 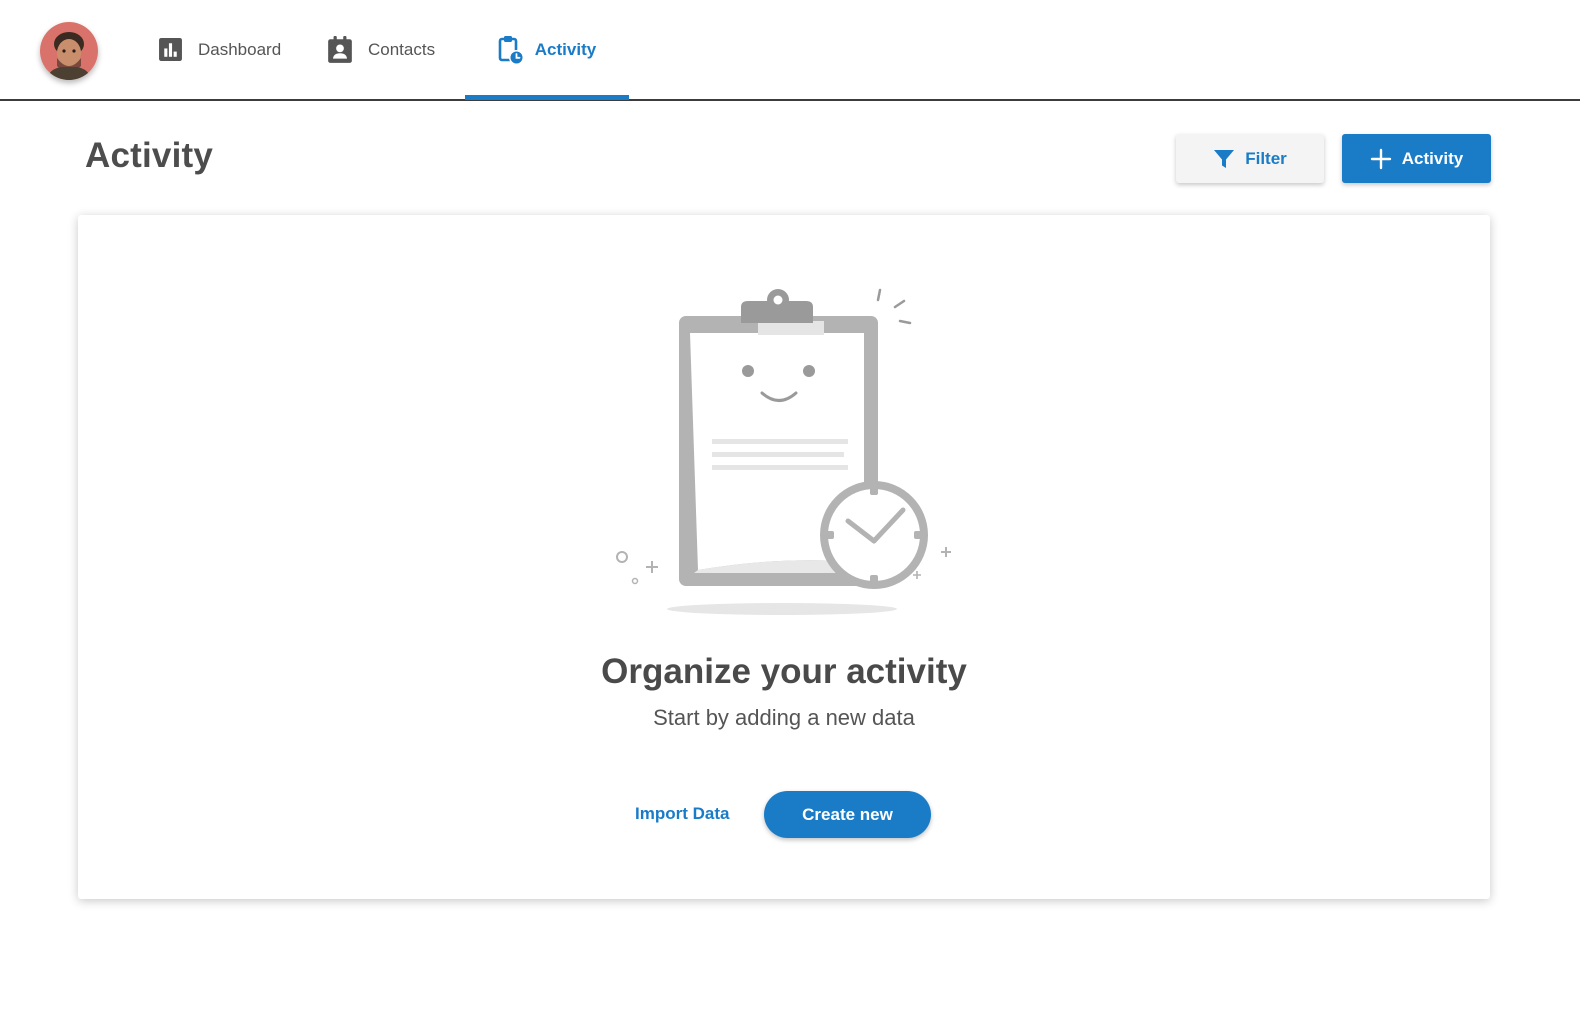 What do you see at coordinates (1266, 158) in the screenshot?
I see `filter-button-label: Filter` at bounding box center [1266, 158].